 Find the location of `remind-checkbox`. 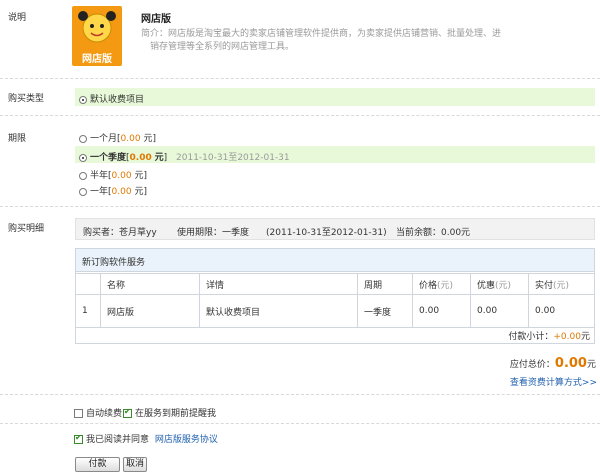

remind-checkbox is located at coordinates (127, 412).